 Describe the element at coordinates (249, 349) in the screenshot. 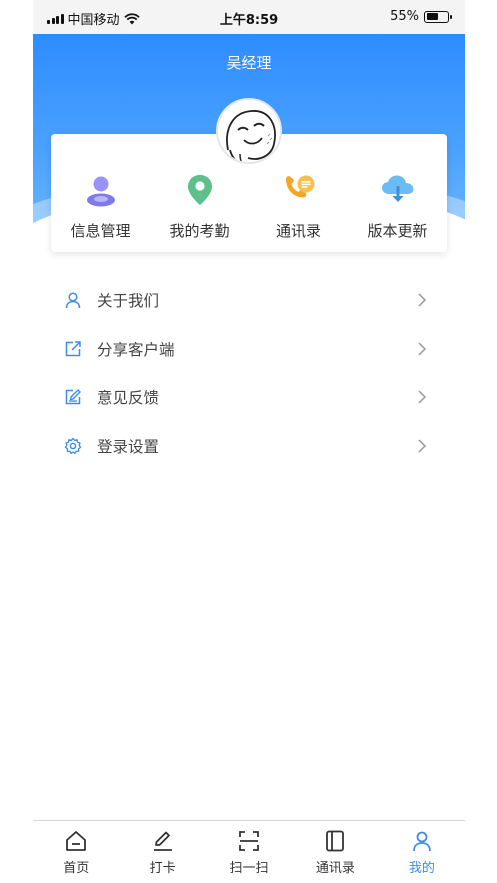

I see `menu-item-share-client: 分享客户端` at that location.